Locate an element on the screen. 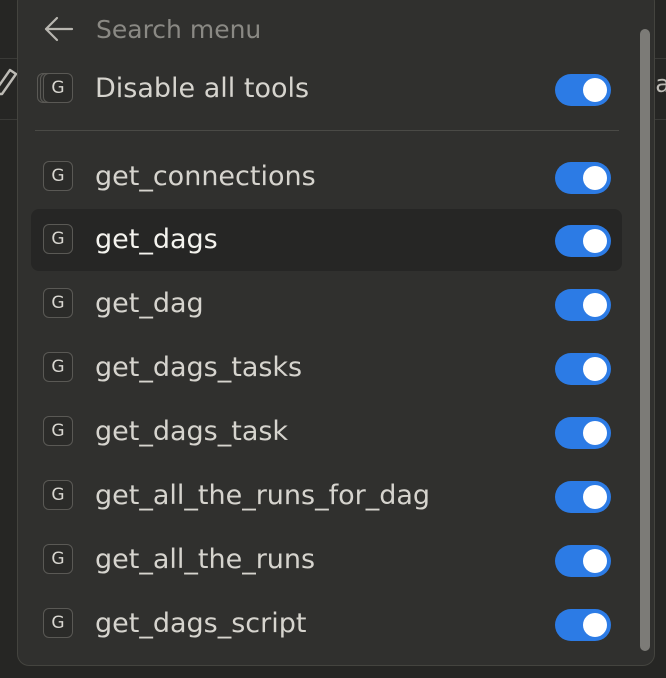 This screenshot has height=678, width=666. tool-label: get_all_the_runs_for_dag is located at coordinates (263, 495).